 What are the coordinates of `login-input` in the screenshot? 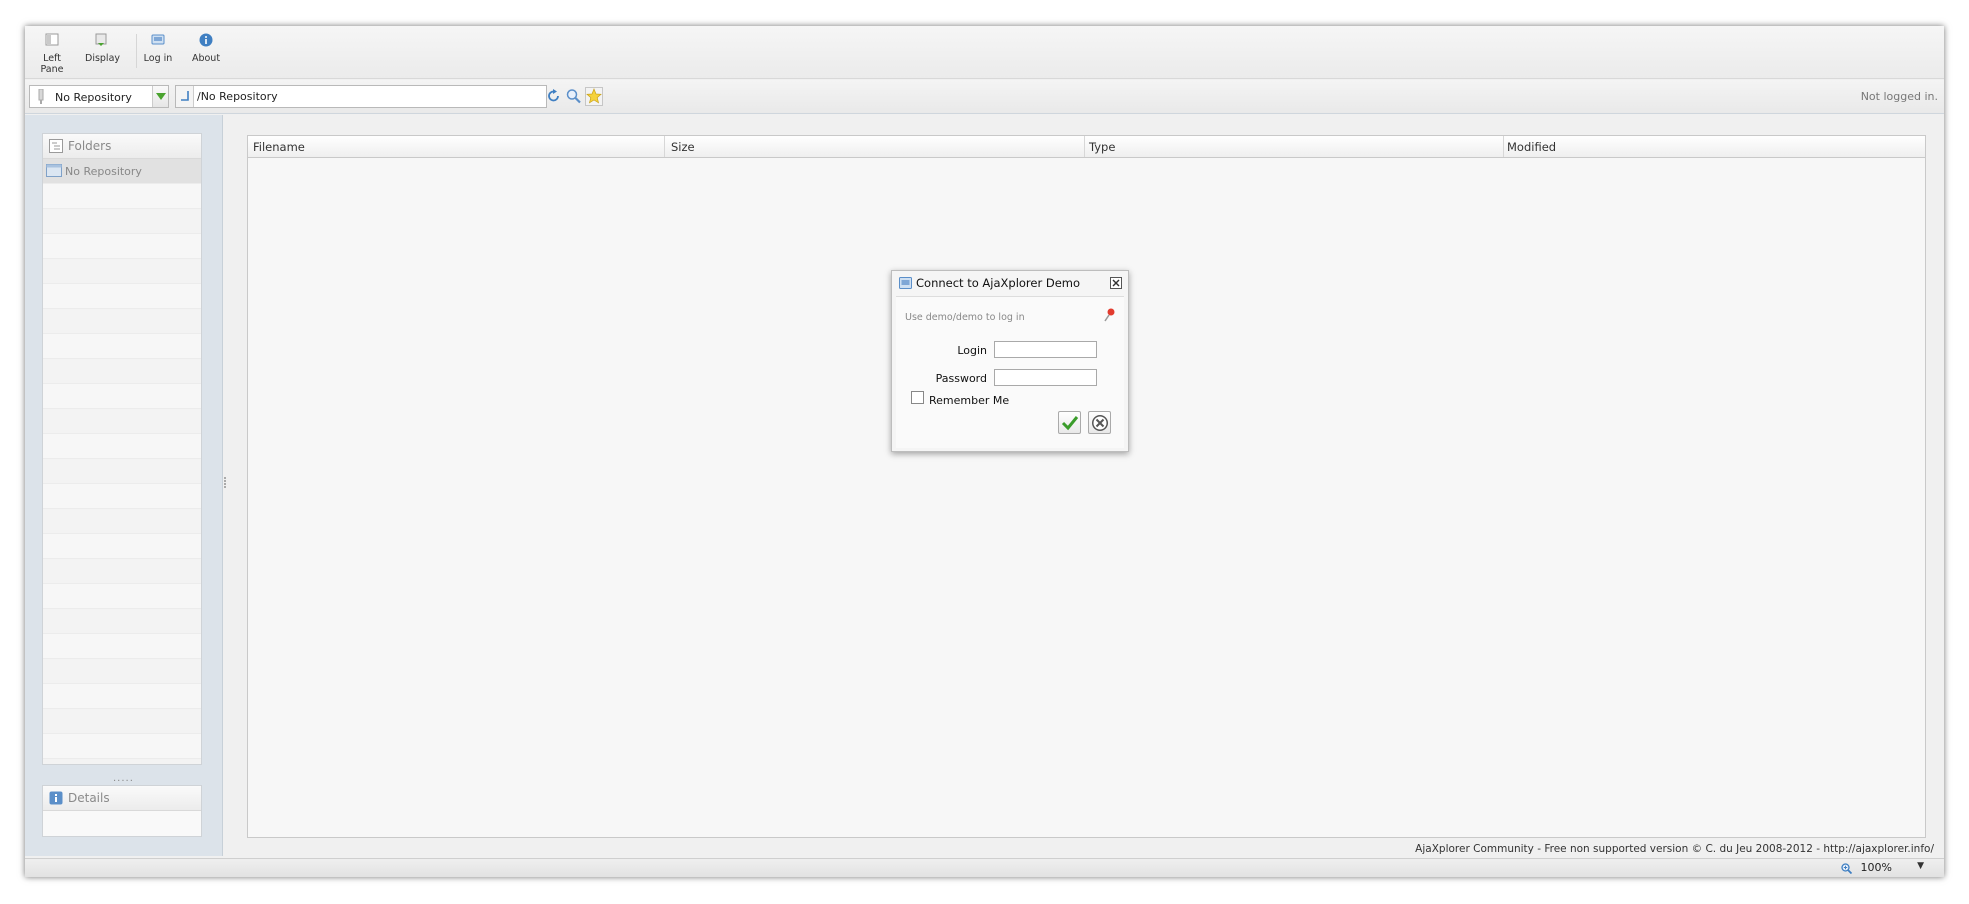 It's located at (1045, 349).